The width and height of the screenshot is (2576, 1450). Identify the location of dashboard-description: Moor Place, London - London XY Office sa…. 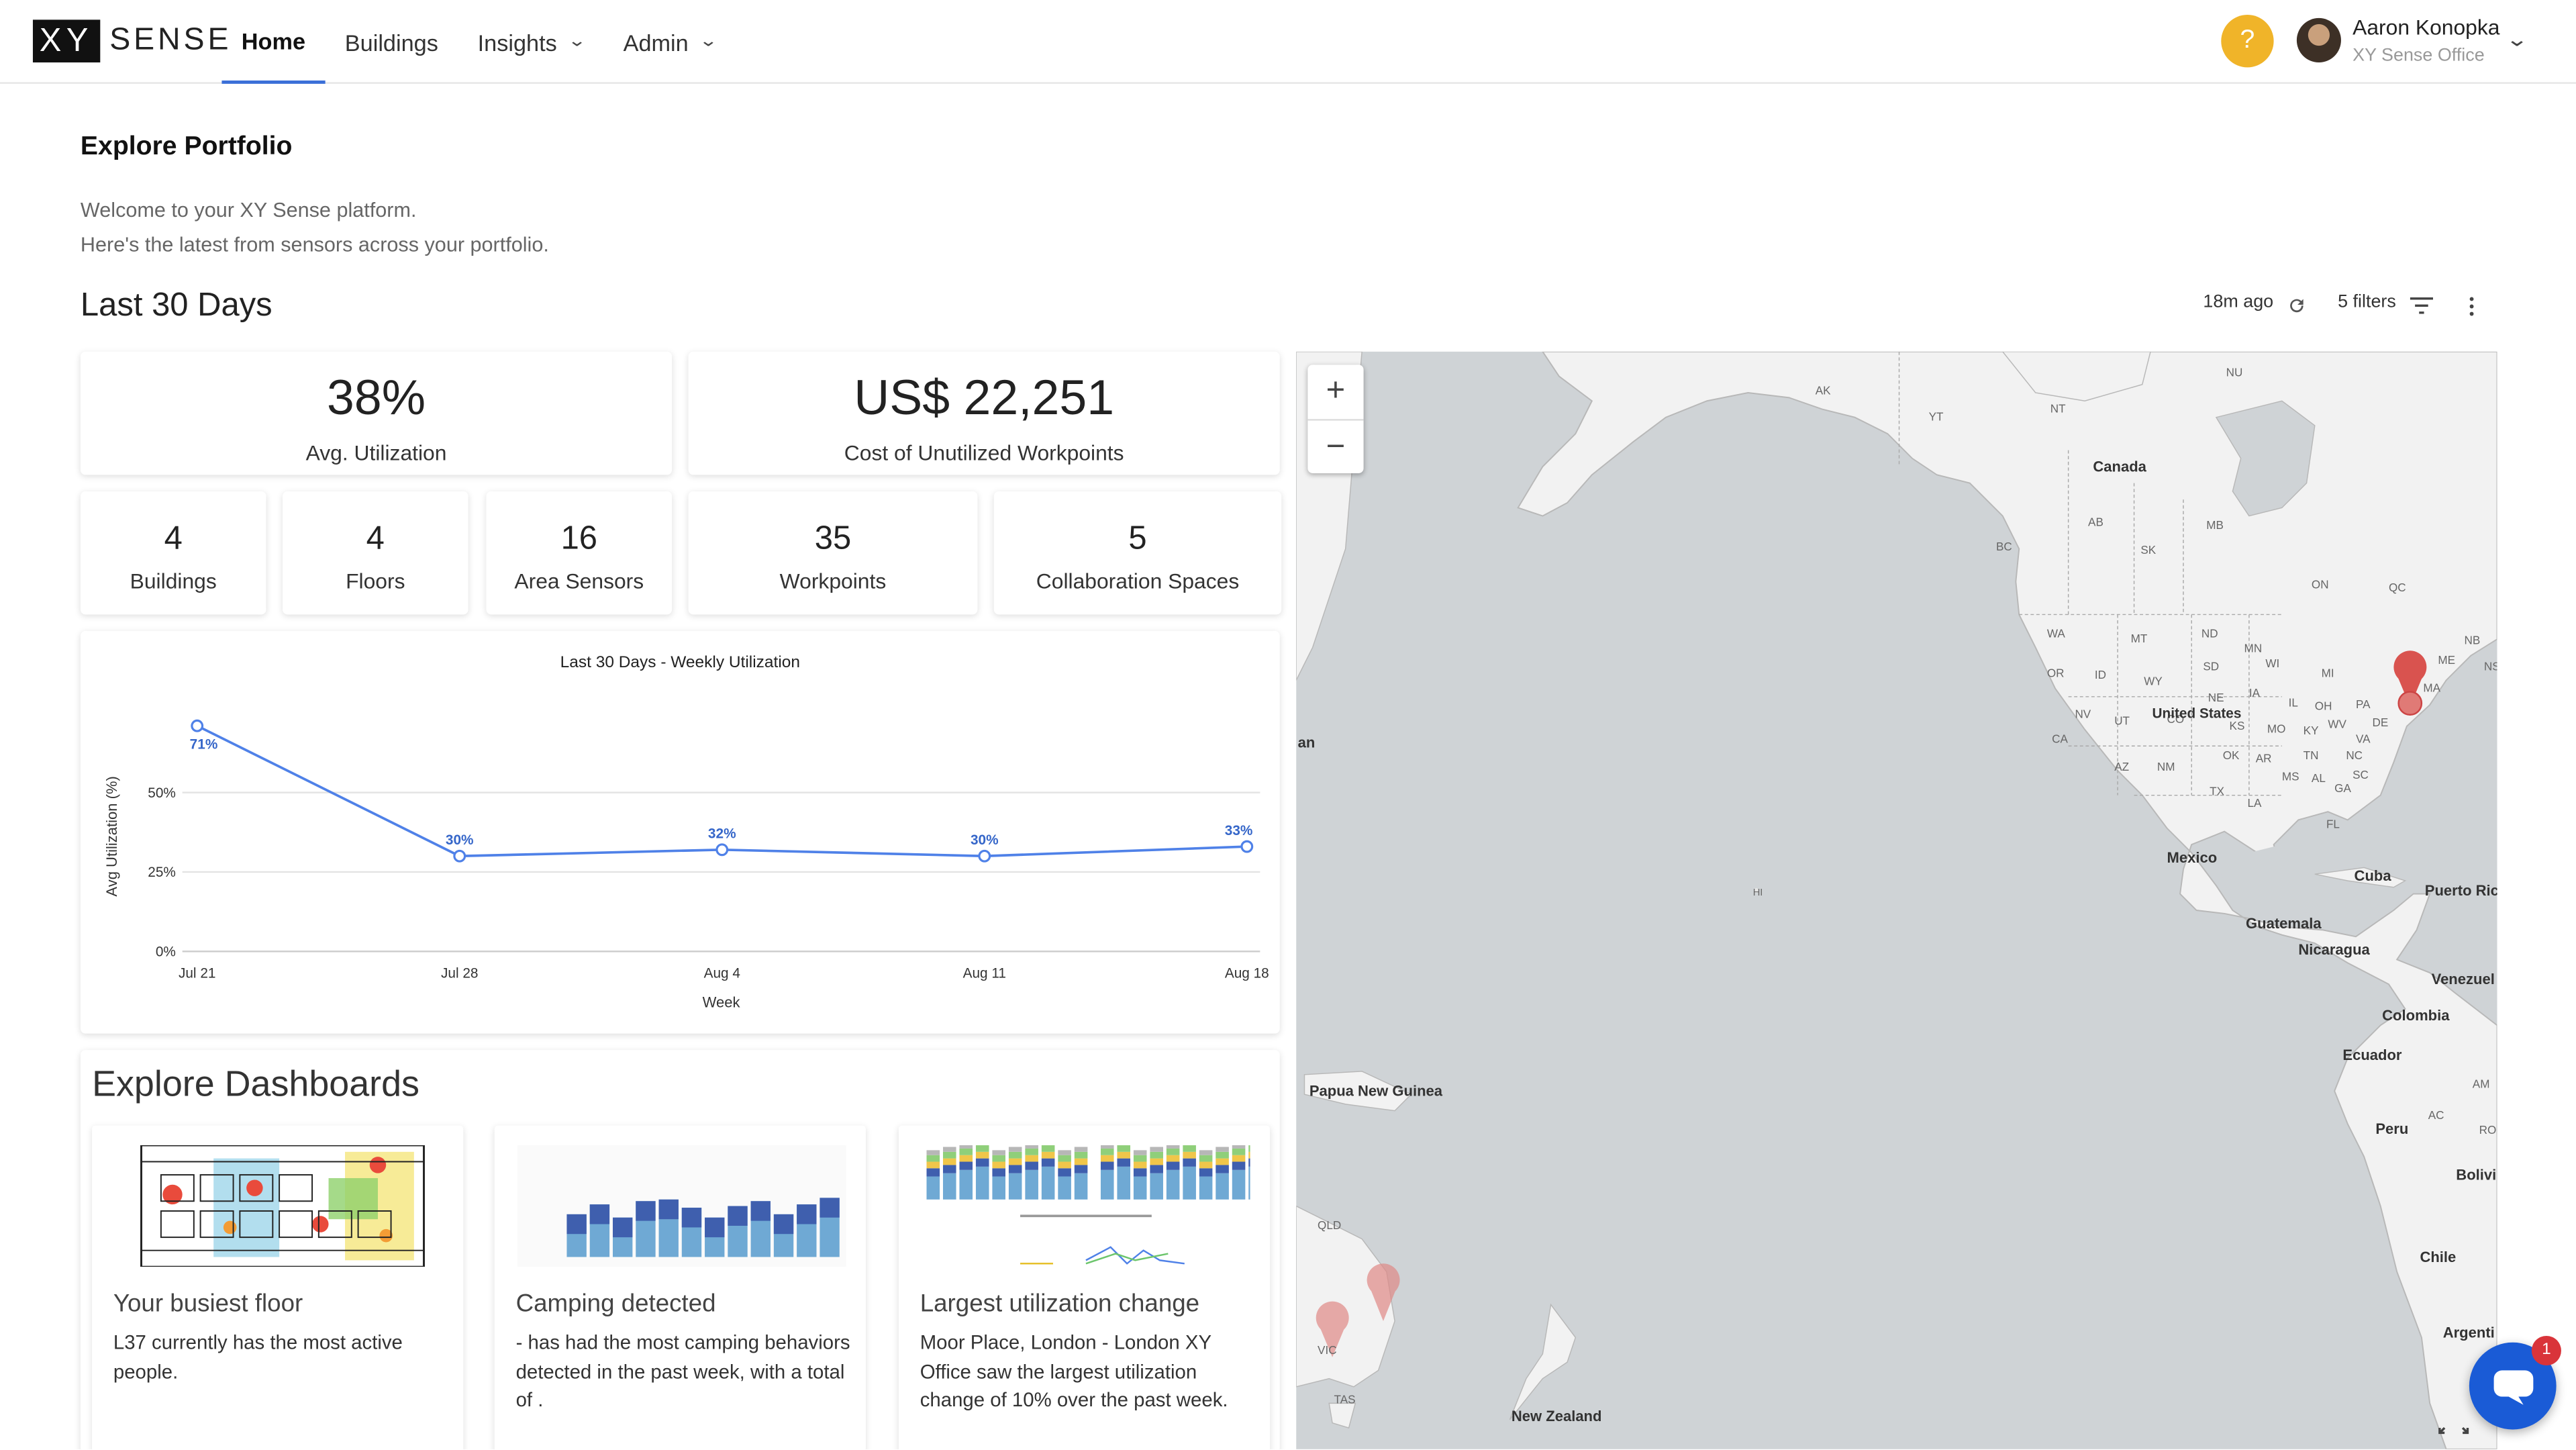
(1074, 1371).